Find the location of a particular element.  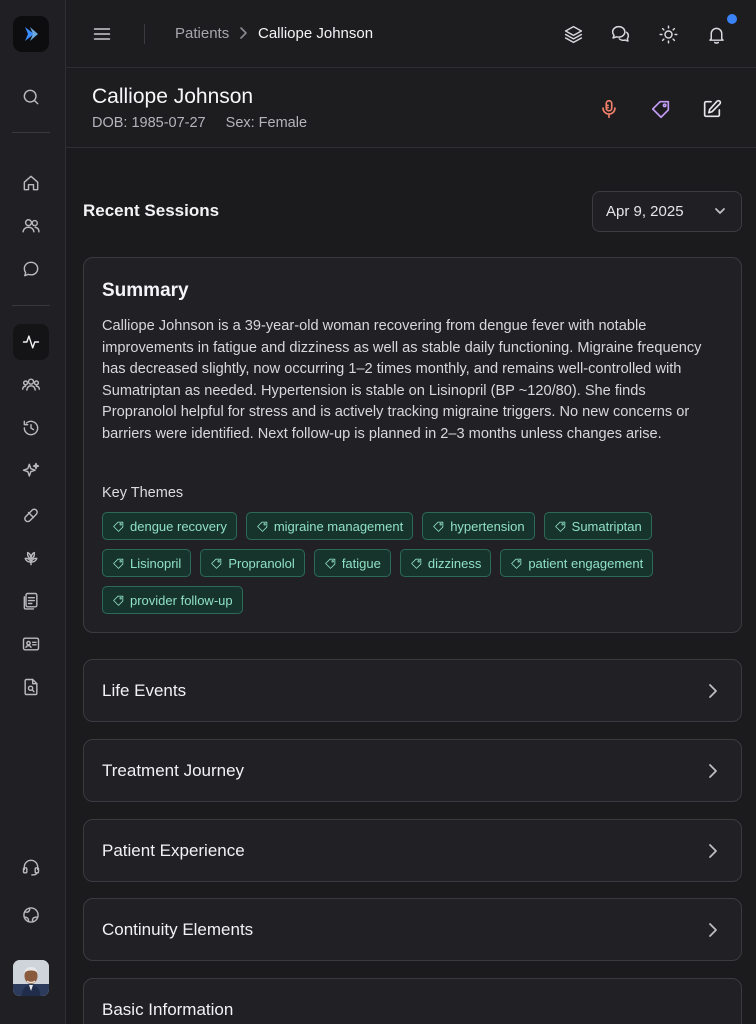

breadcrumb-current: Calliope Johnson is located at coordinates (316, 33).